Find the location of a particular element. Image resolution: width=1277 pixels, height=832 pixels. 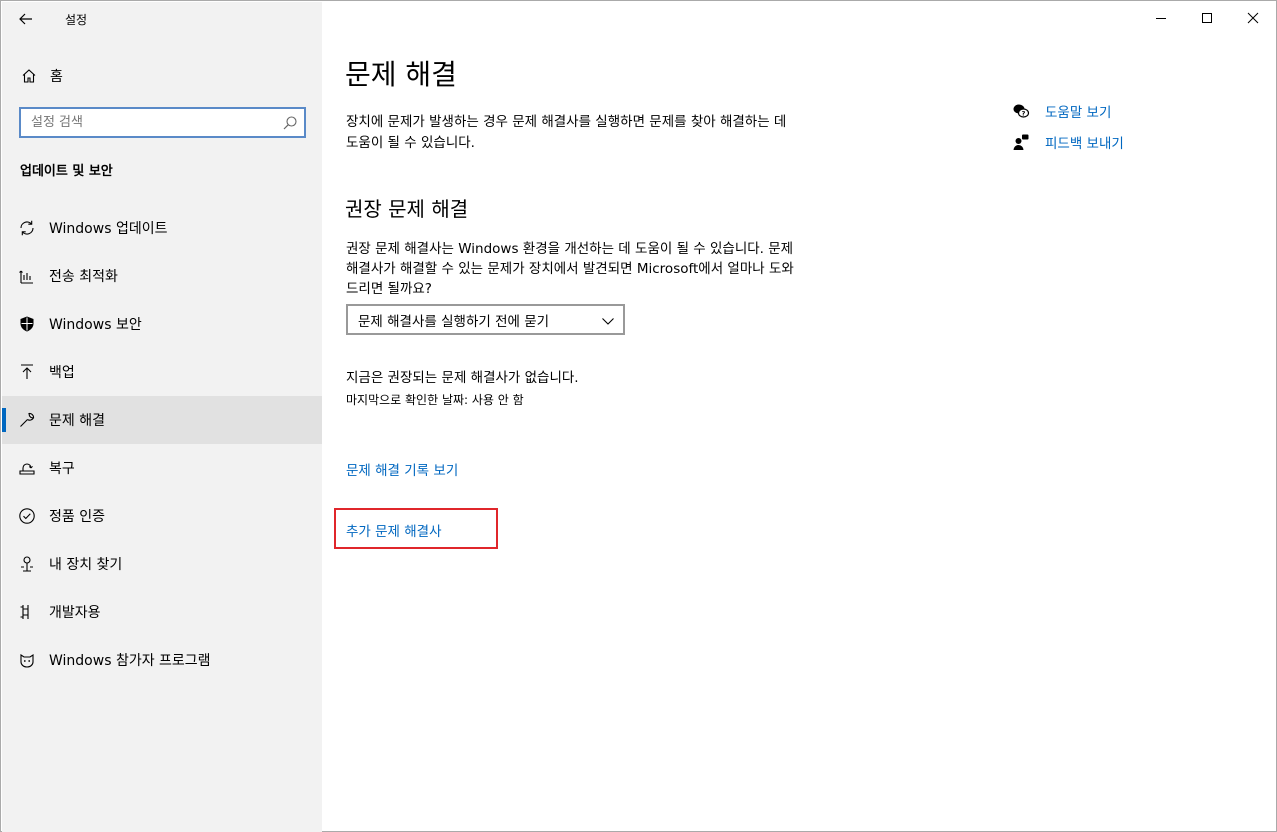

get-help-link: ? 도움말 보기 is located at coordinates (1061, 111).